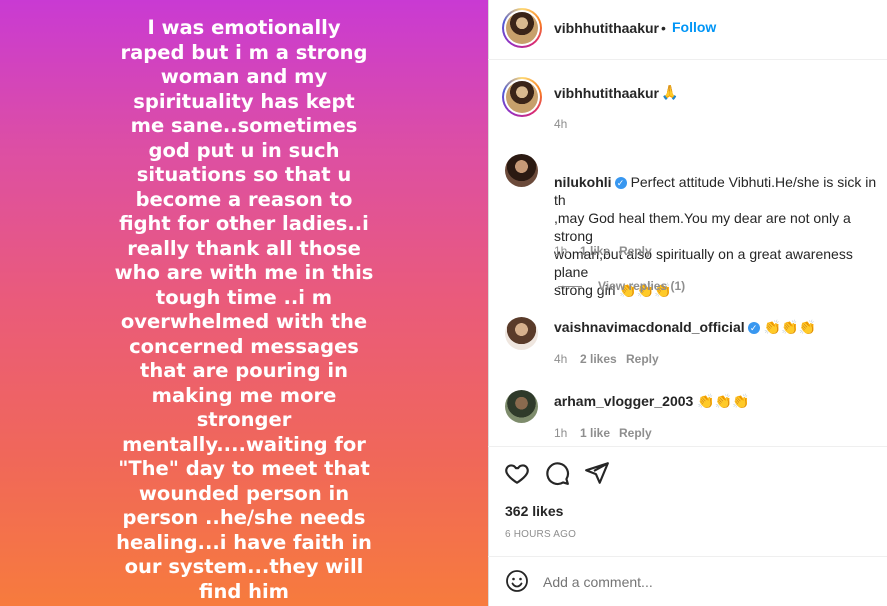 The width and height of the screenshot is (887, 606). Describe the element at coordinates (534, 511) in the screenshot. I see `likes-count: 362 likes` at that location.